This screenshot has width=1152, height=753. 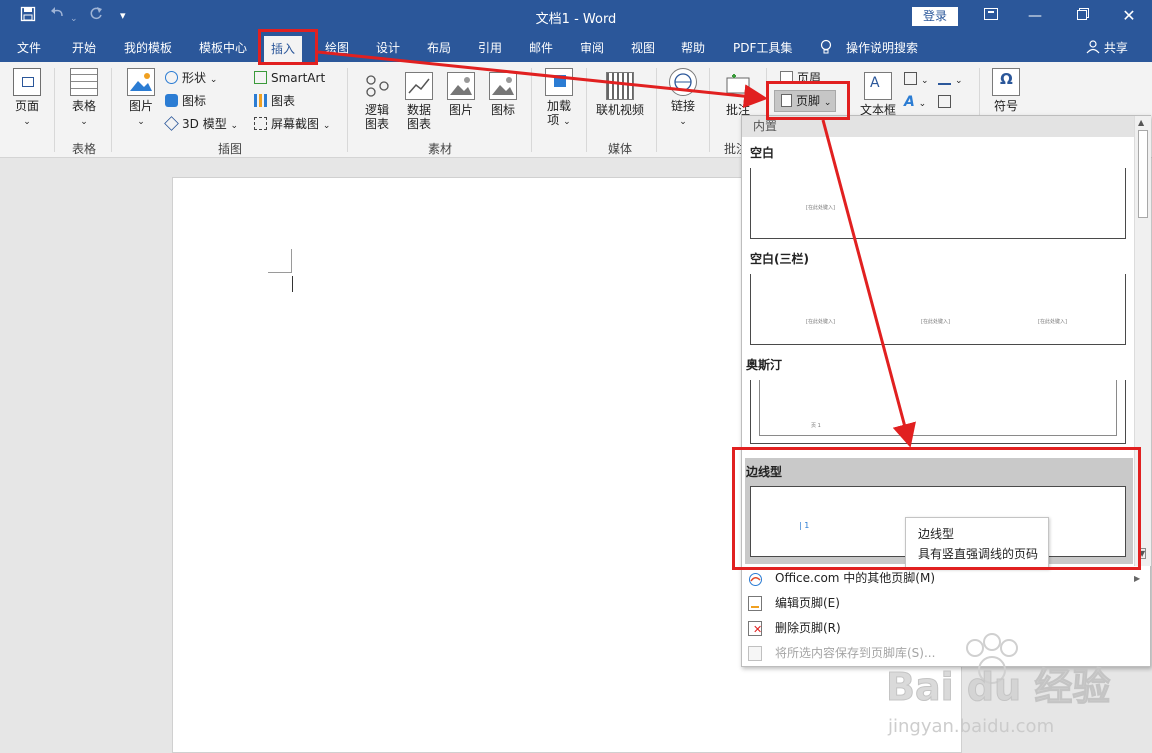 I want to click on page-button: 页面 ⌄, so click(x=27, y=98).